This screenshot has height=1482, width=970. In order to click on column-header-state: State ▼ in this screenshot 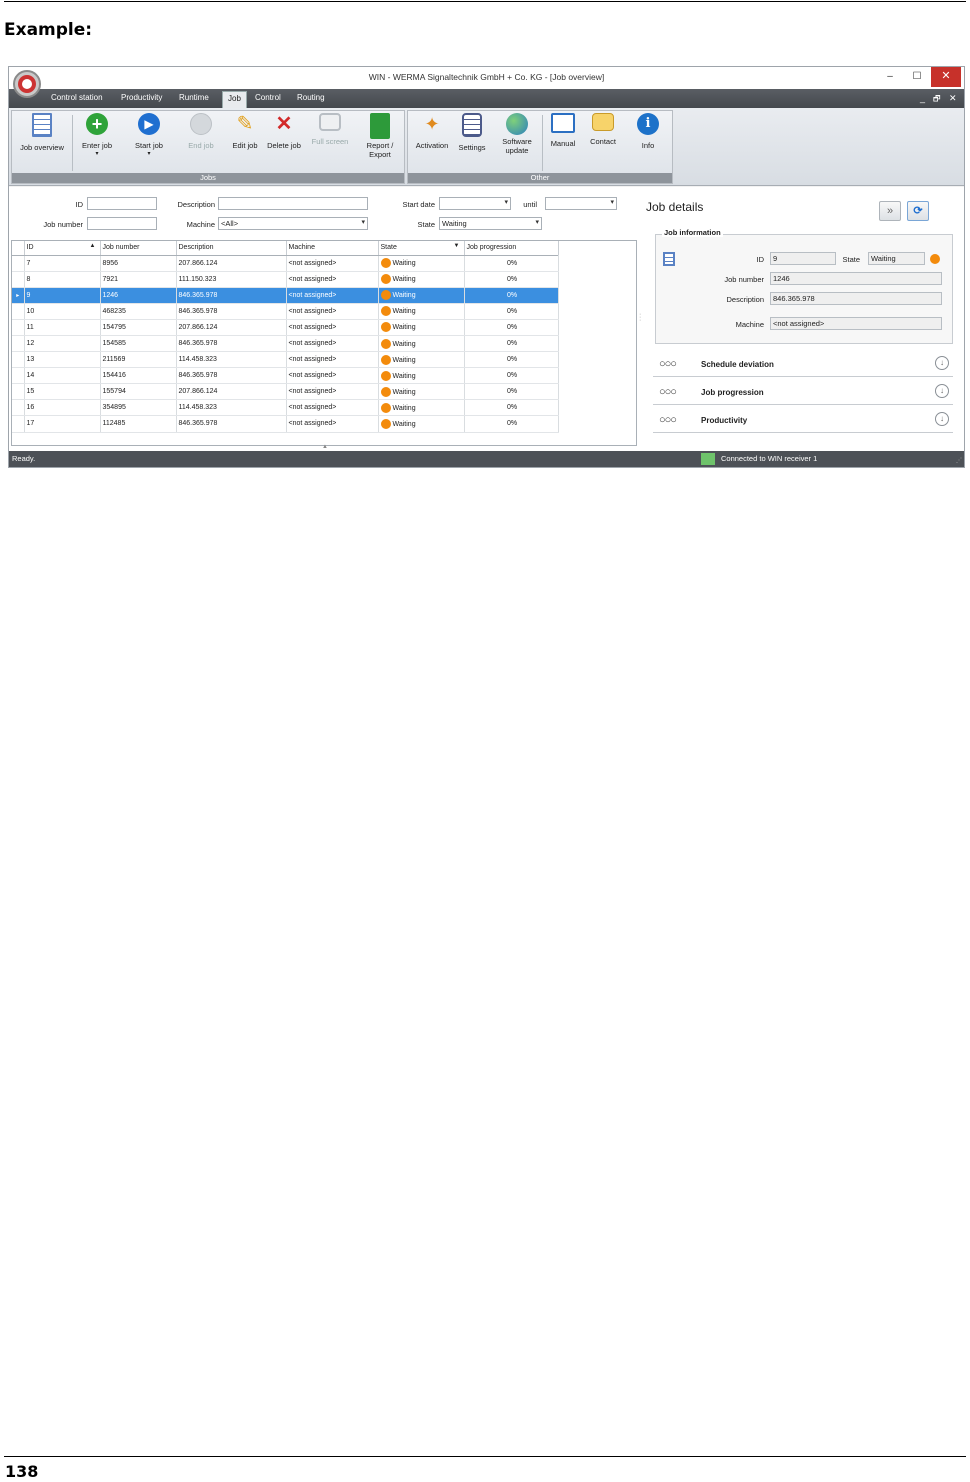, I will do `click(421, 248)`.